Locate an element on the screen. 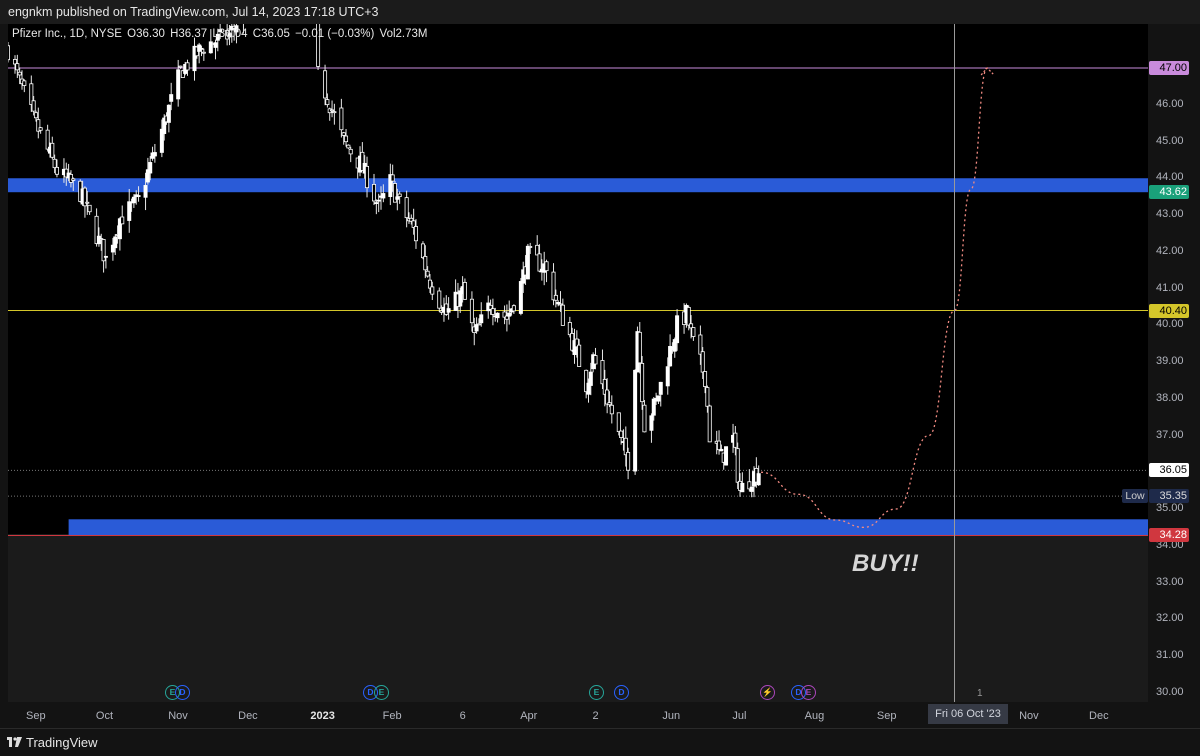  price-tag-support: 34.28 is located at coordinates (1169, 535).